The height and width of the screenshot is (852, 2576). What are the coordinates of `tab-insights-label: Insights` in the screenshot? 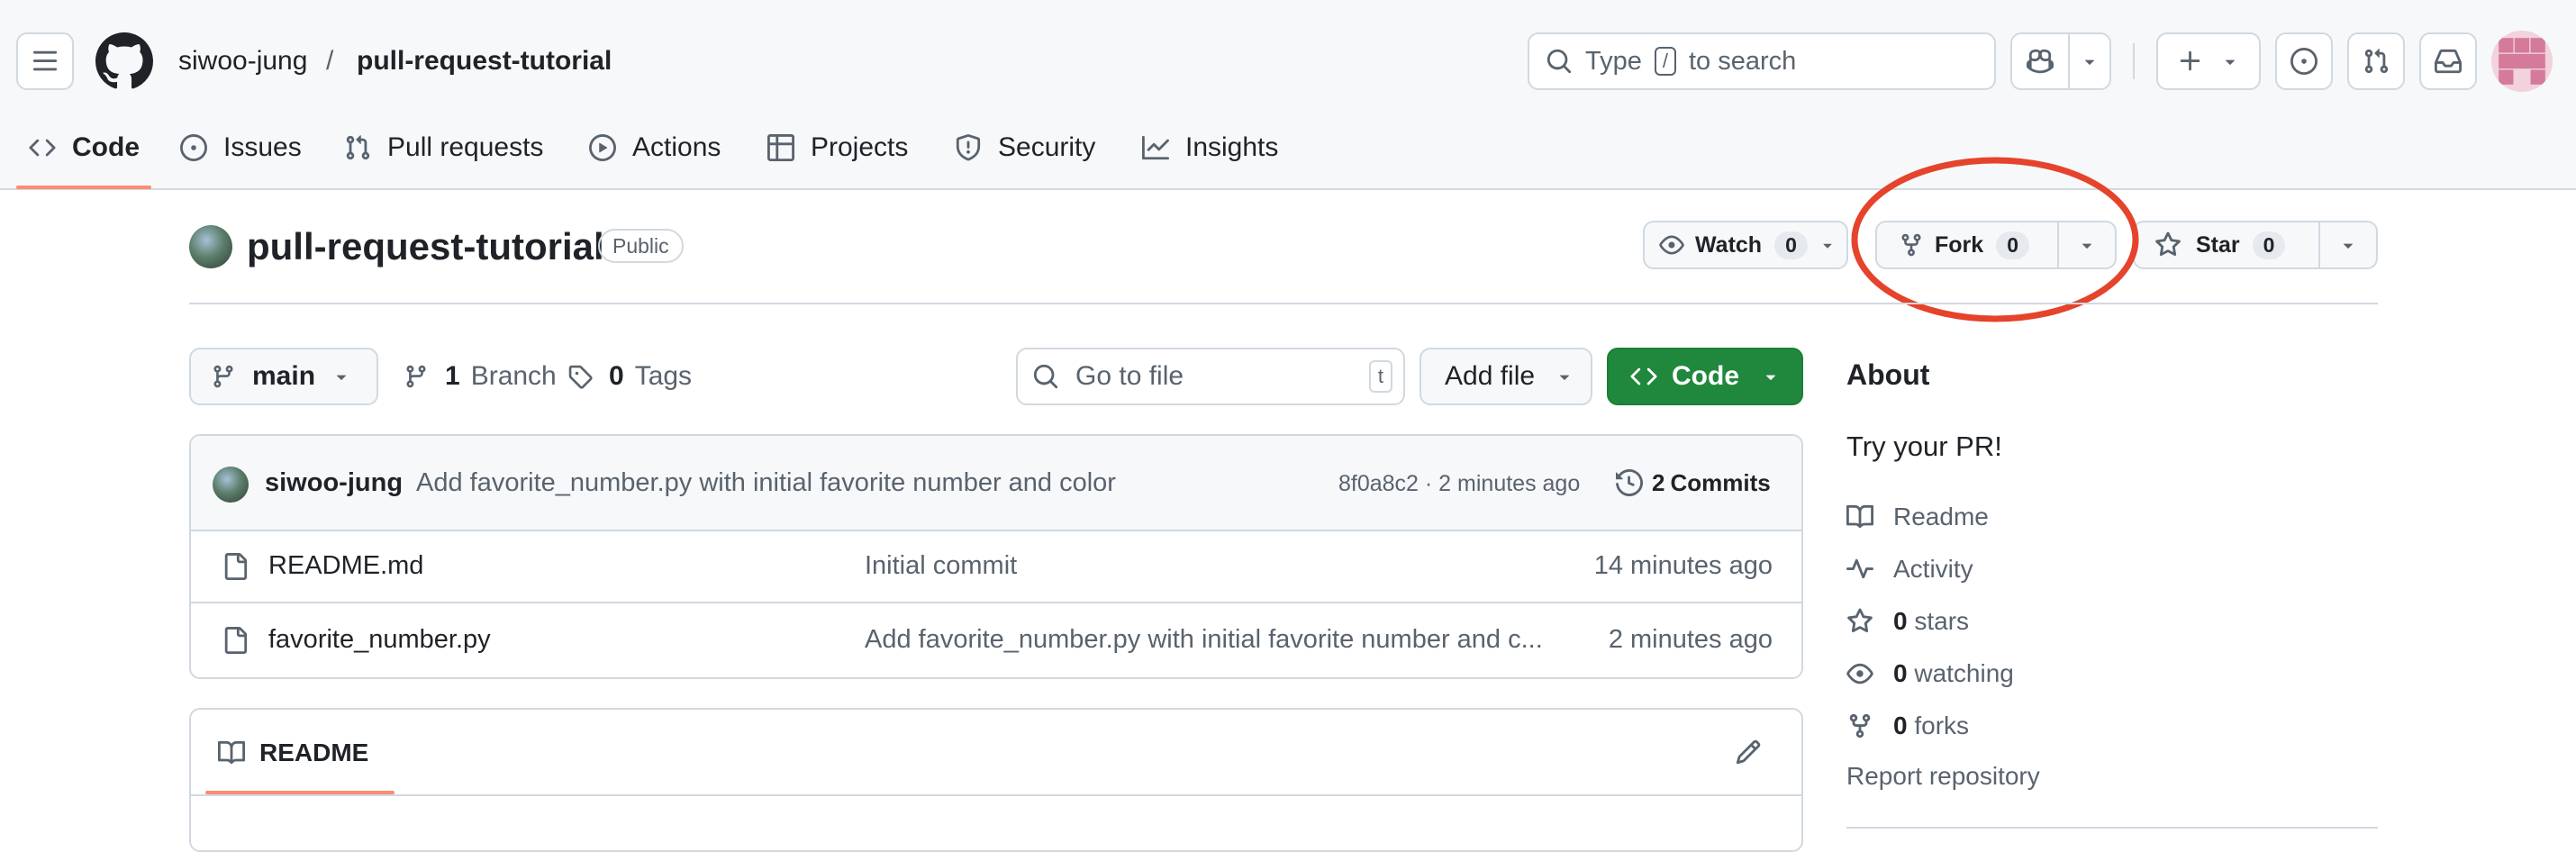 It's located at (1232, 147).